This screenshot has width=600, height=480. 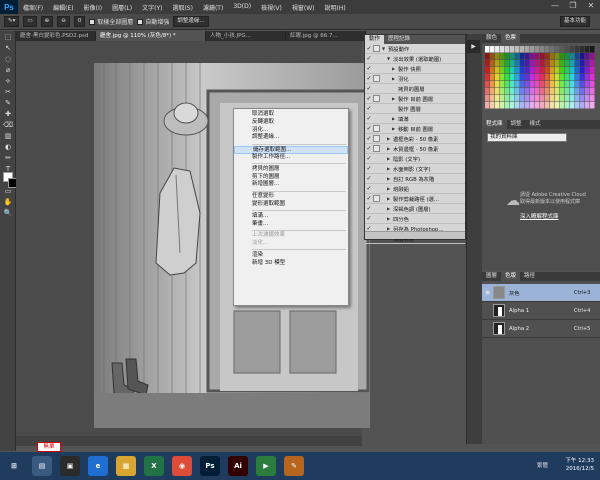 I want to click on menu-item: 文字(Y), so click(x=152, y=7).